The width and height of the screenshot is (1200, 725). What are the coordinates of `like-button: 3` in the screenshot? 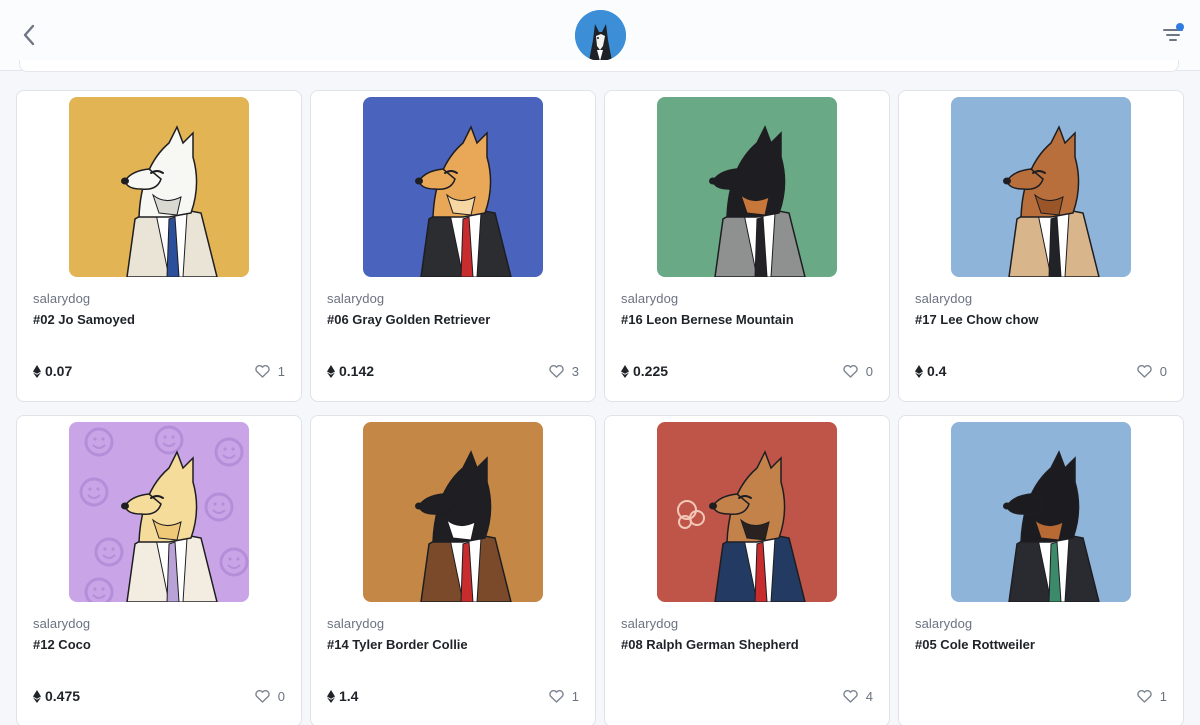 It's located at (564, 371).